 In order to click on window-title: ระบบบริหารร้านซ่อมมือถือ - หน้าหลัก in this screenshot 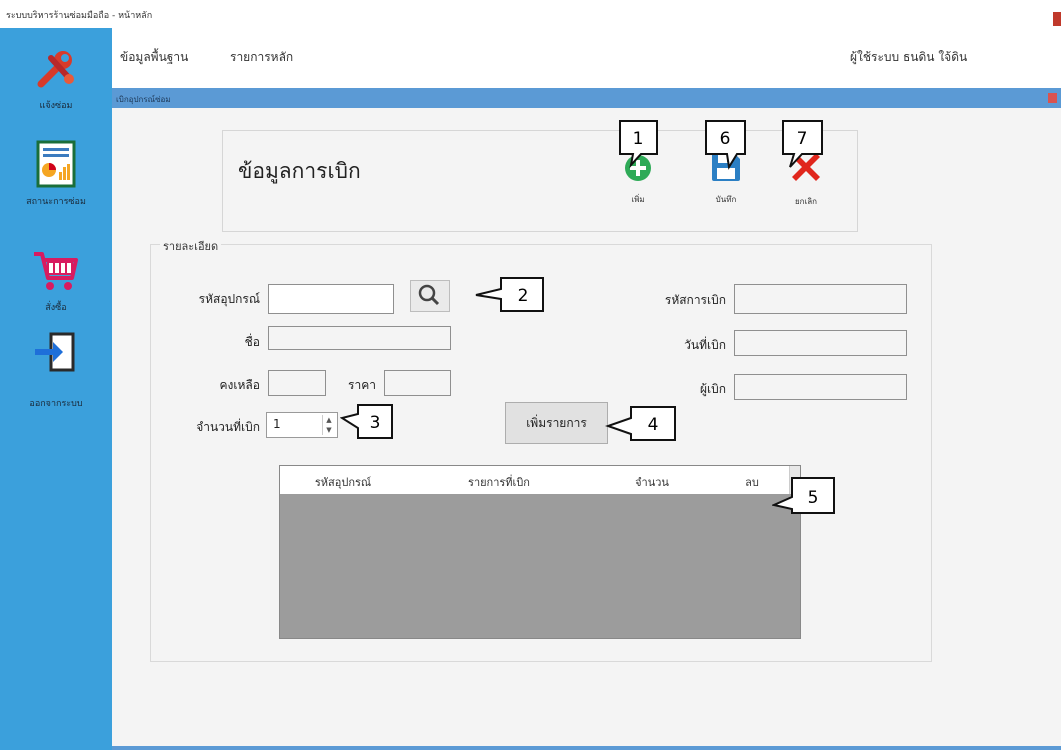, I will do `click(79, 16)`.